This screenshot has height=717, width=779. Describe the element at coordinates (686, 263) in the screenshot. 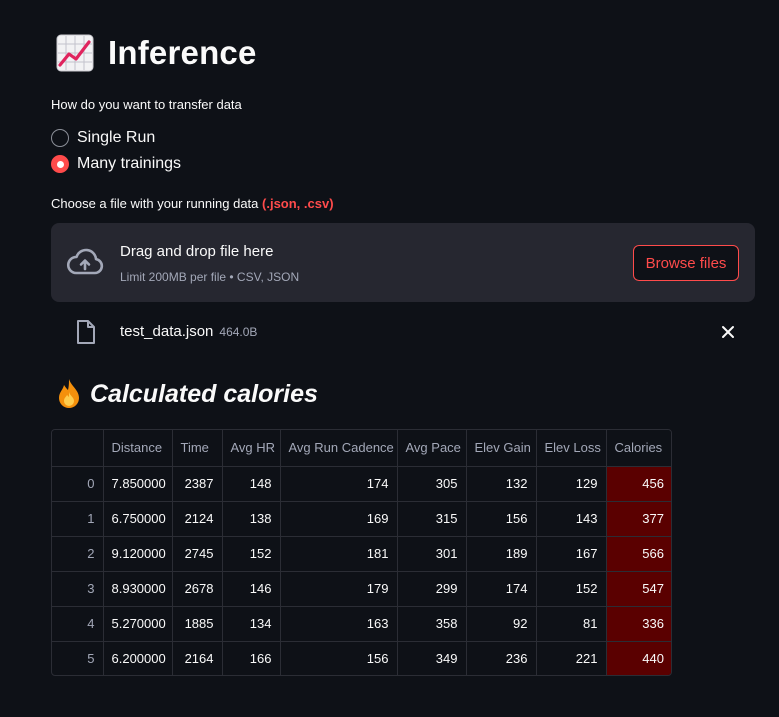

I see `browse-files-button: Browse files` at that location.